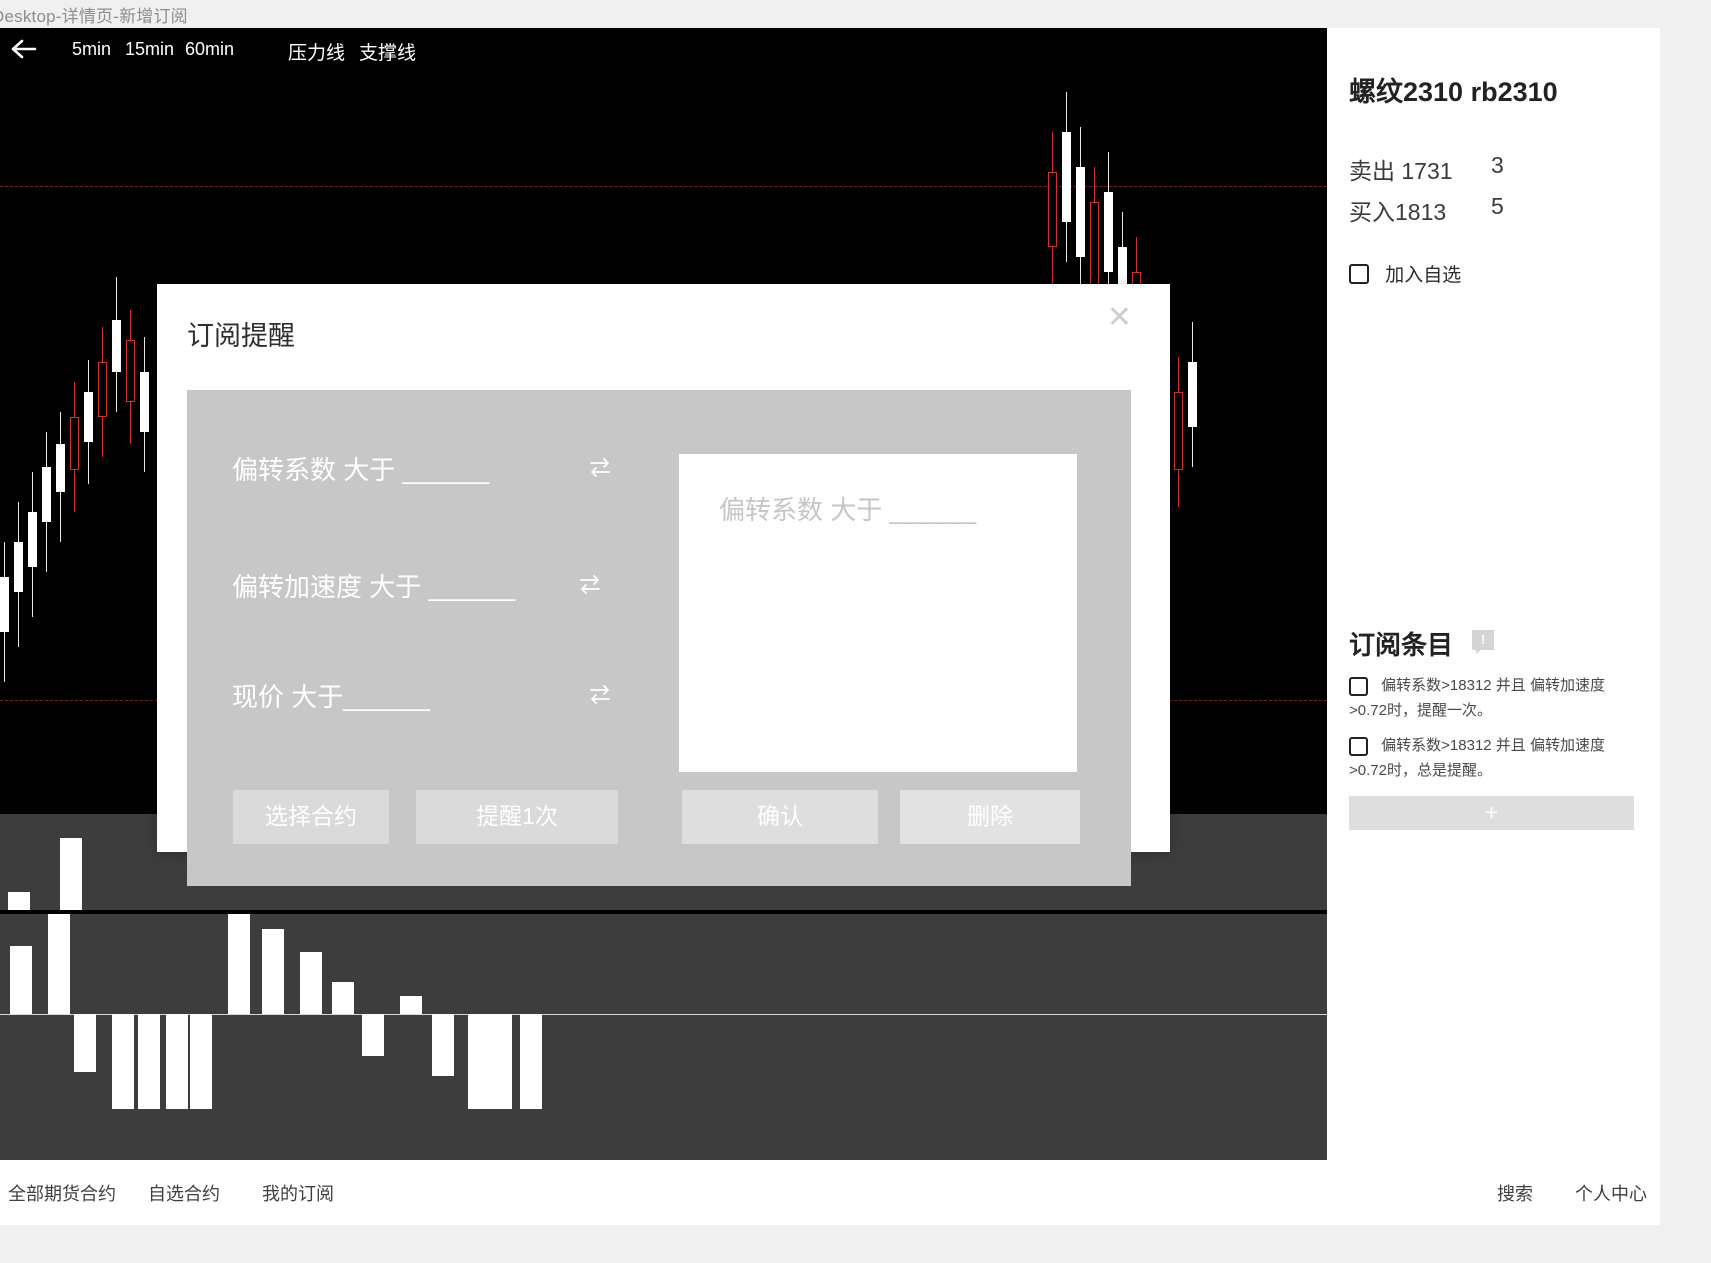  Describe the element at coordinates (780, 817) in the screenshot. I see `confirm-button: 确认` at that location.